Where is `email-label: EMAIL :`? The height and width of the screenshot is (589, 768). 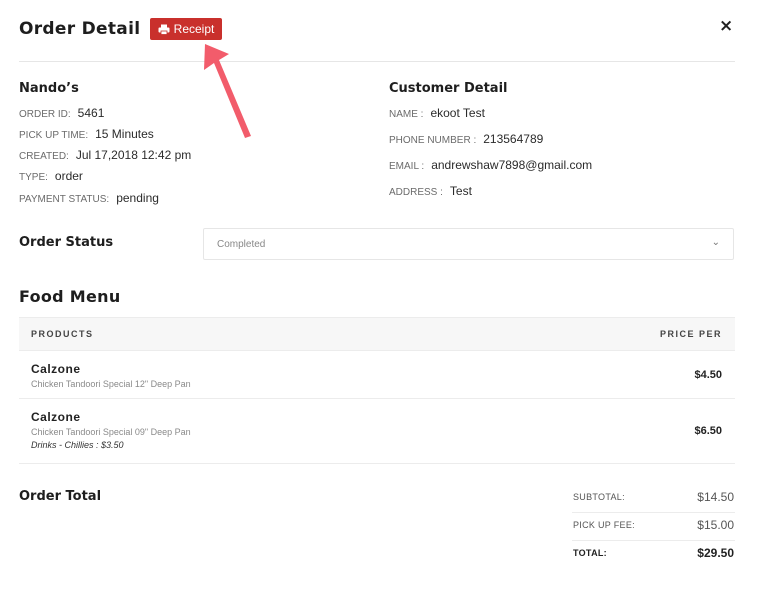 email-label: EMAIL : is located at coordinates (407, 166).